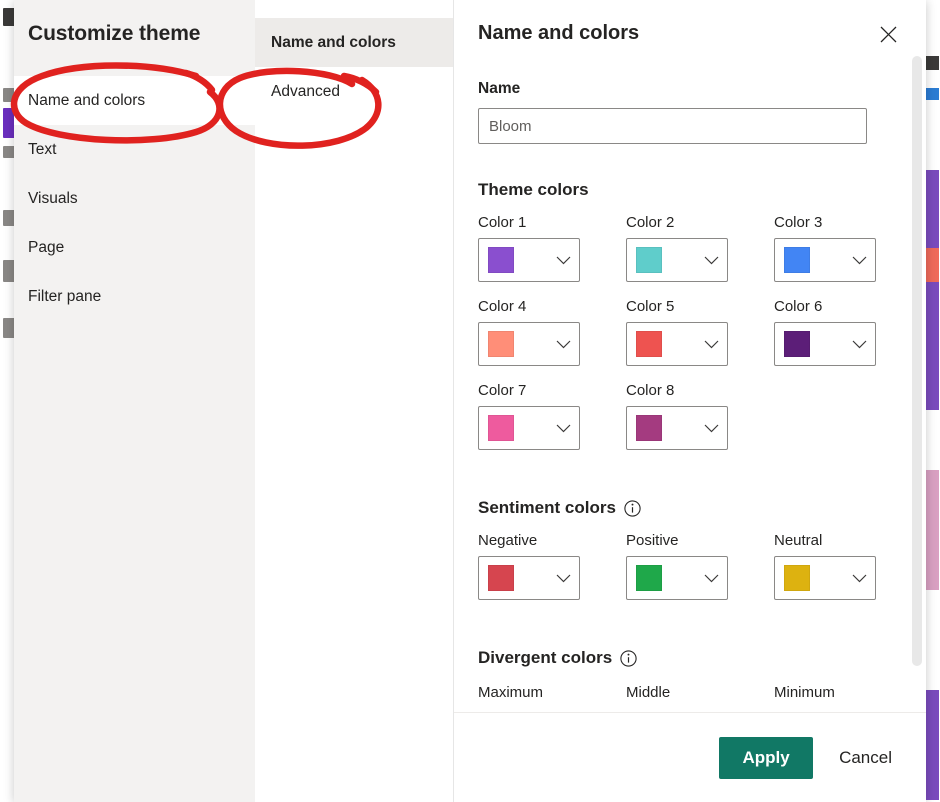  What do you see at coordinates (559, 33) in the screenshot?
I see `page-title: Name and colors` at bounding box center [559, 33].